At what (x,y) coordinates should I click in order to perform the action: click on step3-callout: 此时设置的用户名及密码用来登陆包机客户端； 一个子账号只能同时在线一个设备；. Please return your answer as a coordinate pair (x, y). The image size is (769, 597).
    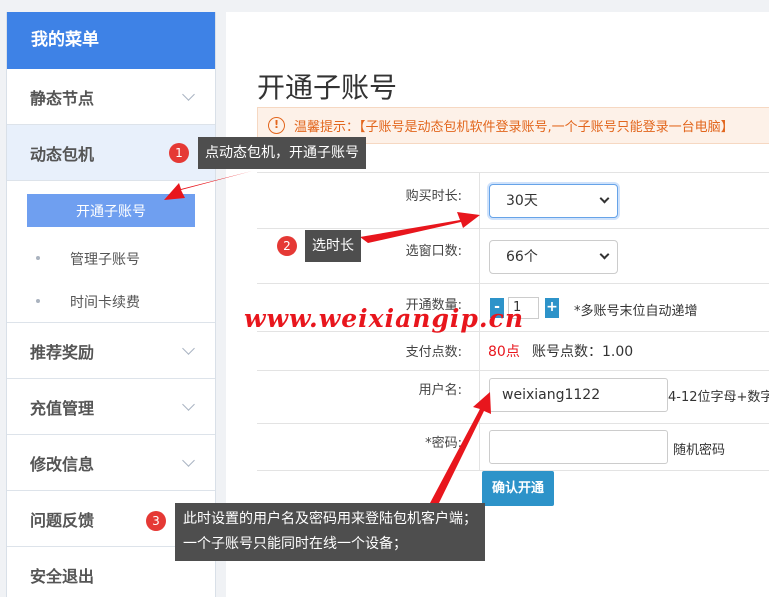
    Looking at the image, I should click on (330, 532).